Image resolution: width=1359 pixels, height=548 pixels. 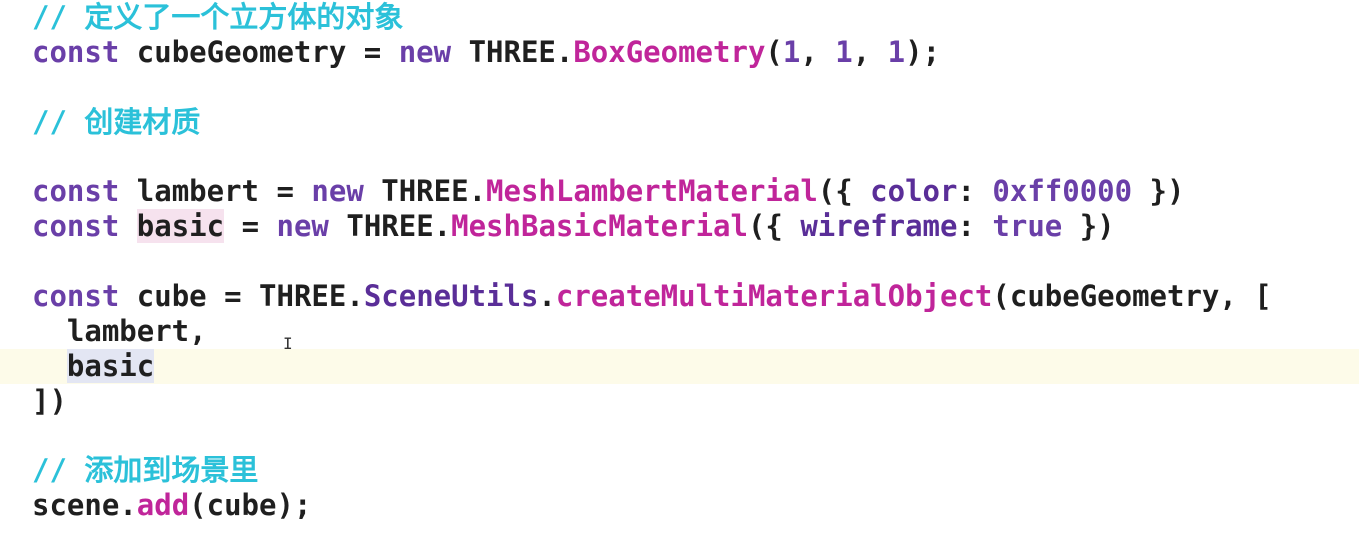 What do you see at coordinates (652, 191) in the screenshot?
I see `function-MeshLambertMaterial: MeshLambertMaterial` at bounding box center [652, 191].